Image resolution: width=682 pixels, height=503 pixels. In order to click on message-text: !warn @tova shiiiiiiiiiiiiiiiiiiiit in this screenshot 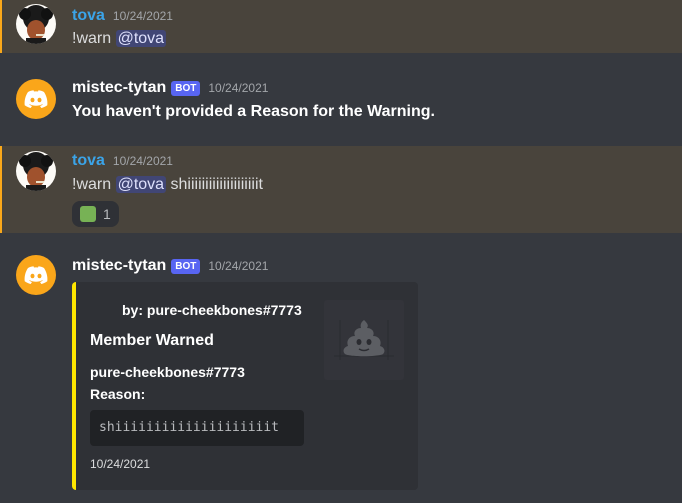, I will do `click(167, 185)`.